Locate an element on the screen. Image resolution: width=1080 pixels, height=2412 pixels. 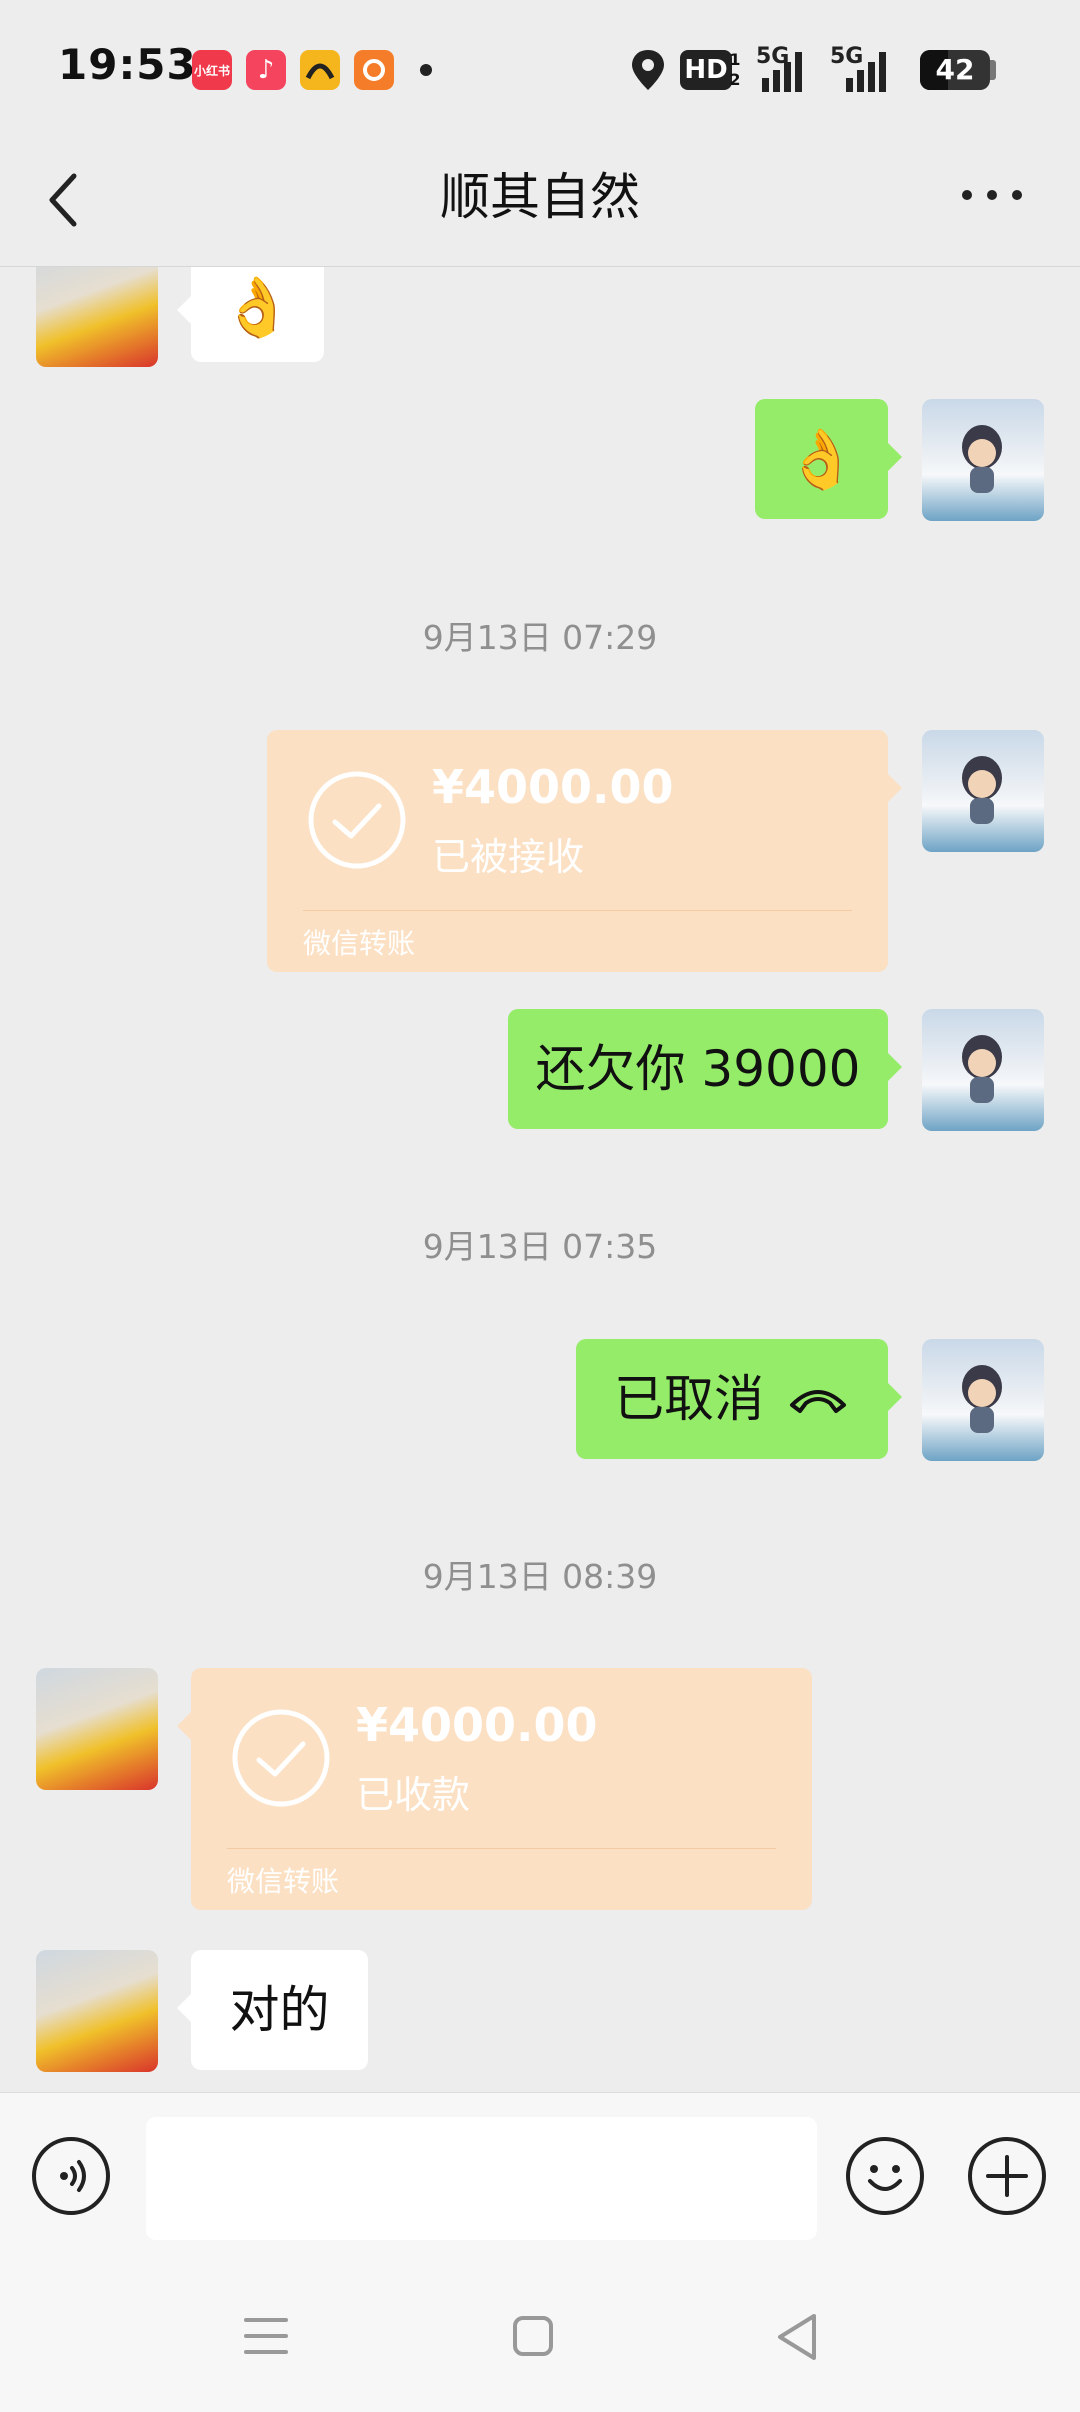
voice-icon is located at coordinates (73, 2176).